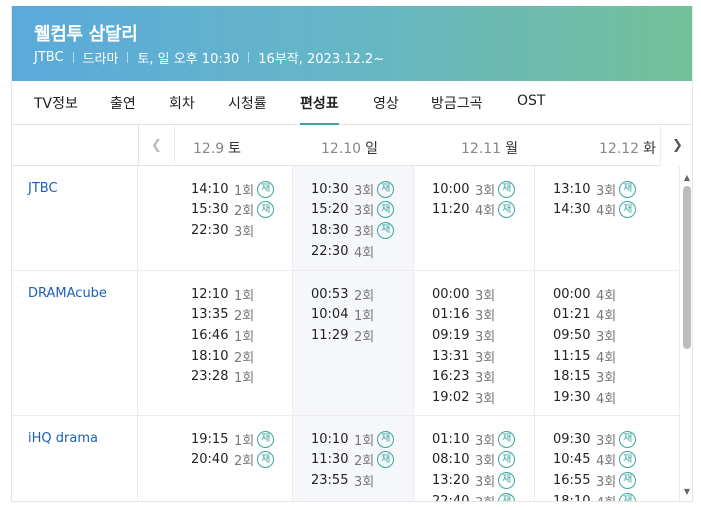 Image resolution: width=701 pixels, height=510 pixels. Describe the element at coordinates (451, 397) in the screenshot. I see `slot-time: 19:02` at that location.